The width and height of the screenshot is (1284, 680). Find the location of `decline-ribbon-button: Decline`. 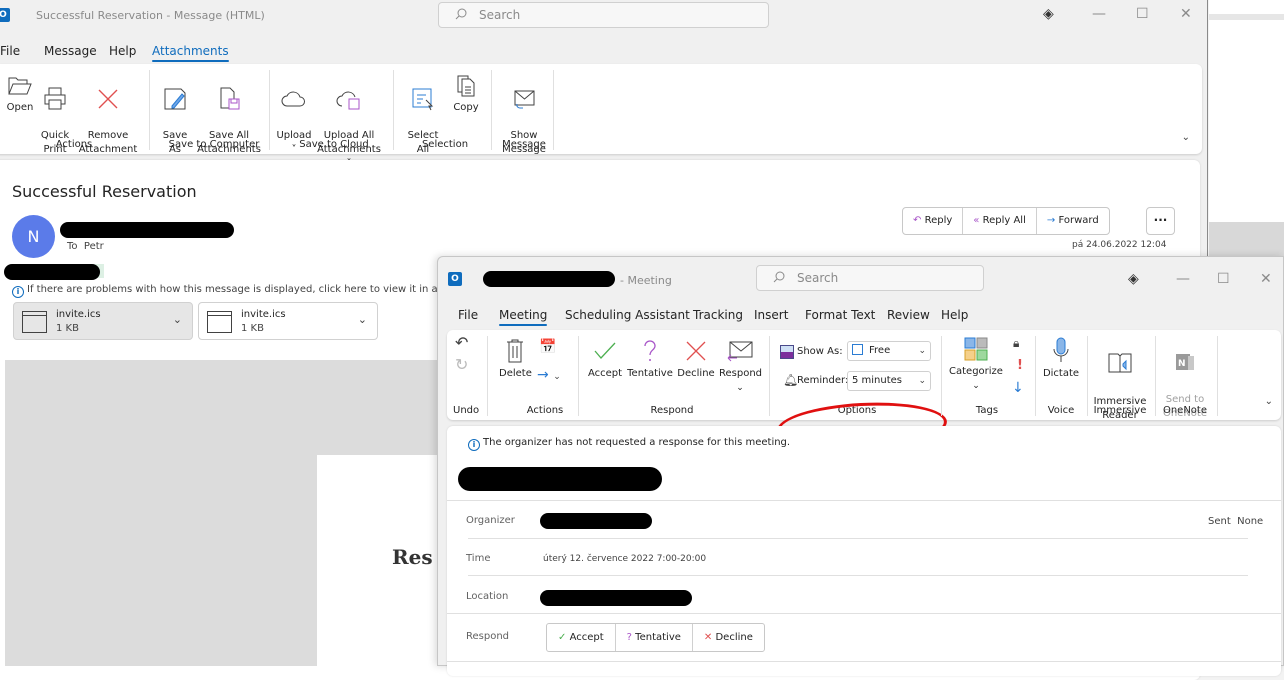

decline-ribbon-button: Decline is located at coordinates (696, 359).